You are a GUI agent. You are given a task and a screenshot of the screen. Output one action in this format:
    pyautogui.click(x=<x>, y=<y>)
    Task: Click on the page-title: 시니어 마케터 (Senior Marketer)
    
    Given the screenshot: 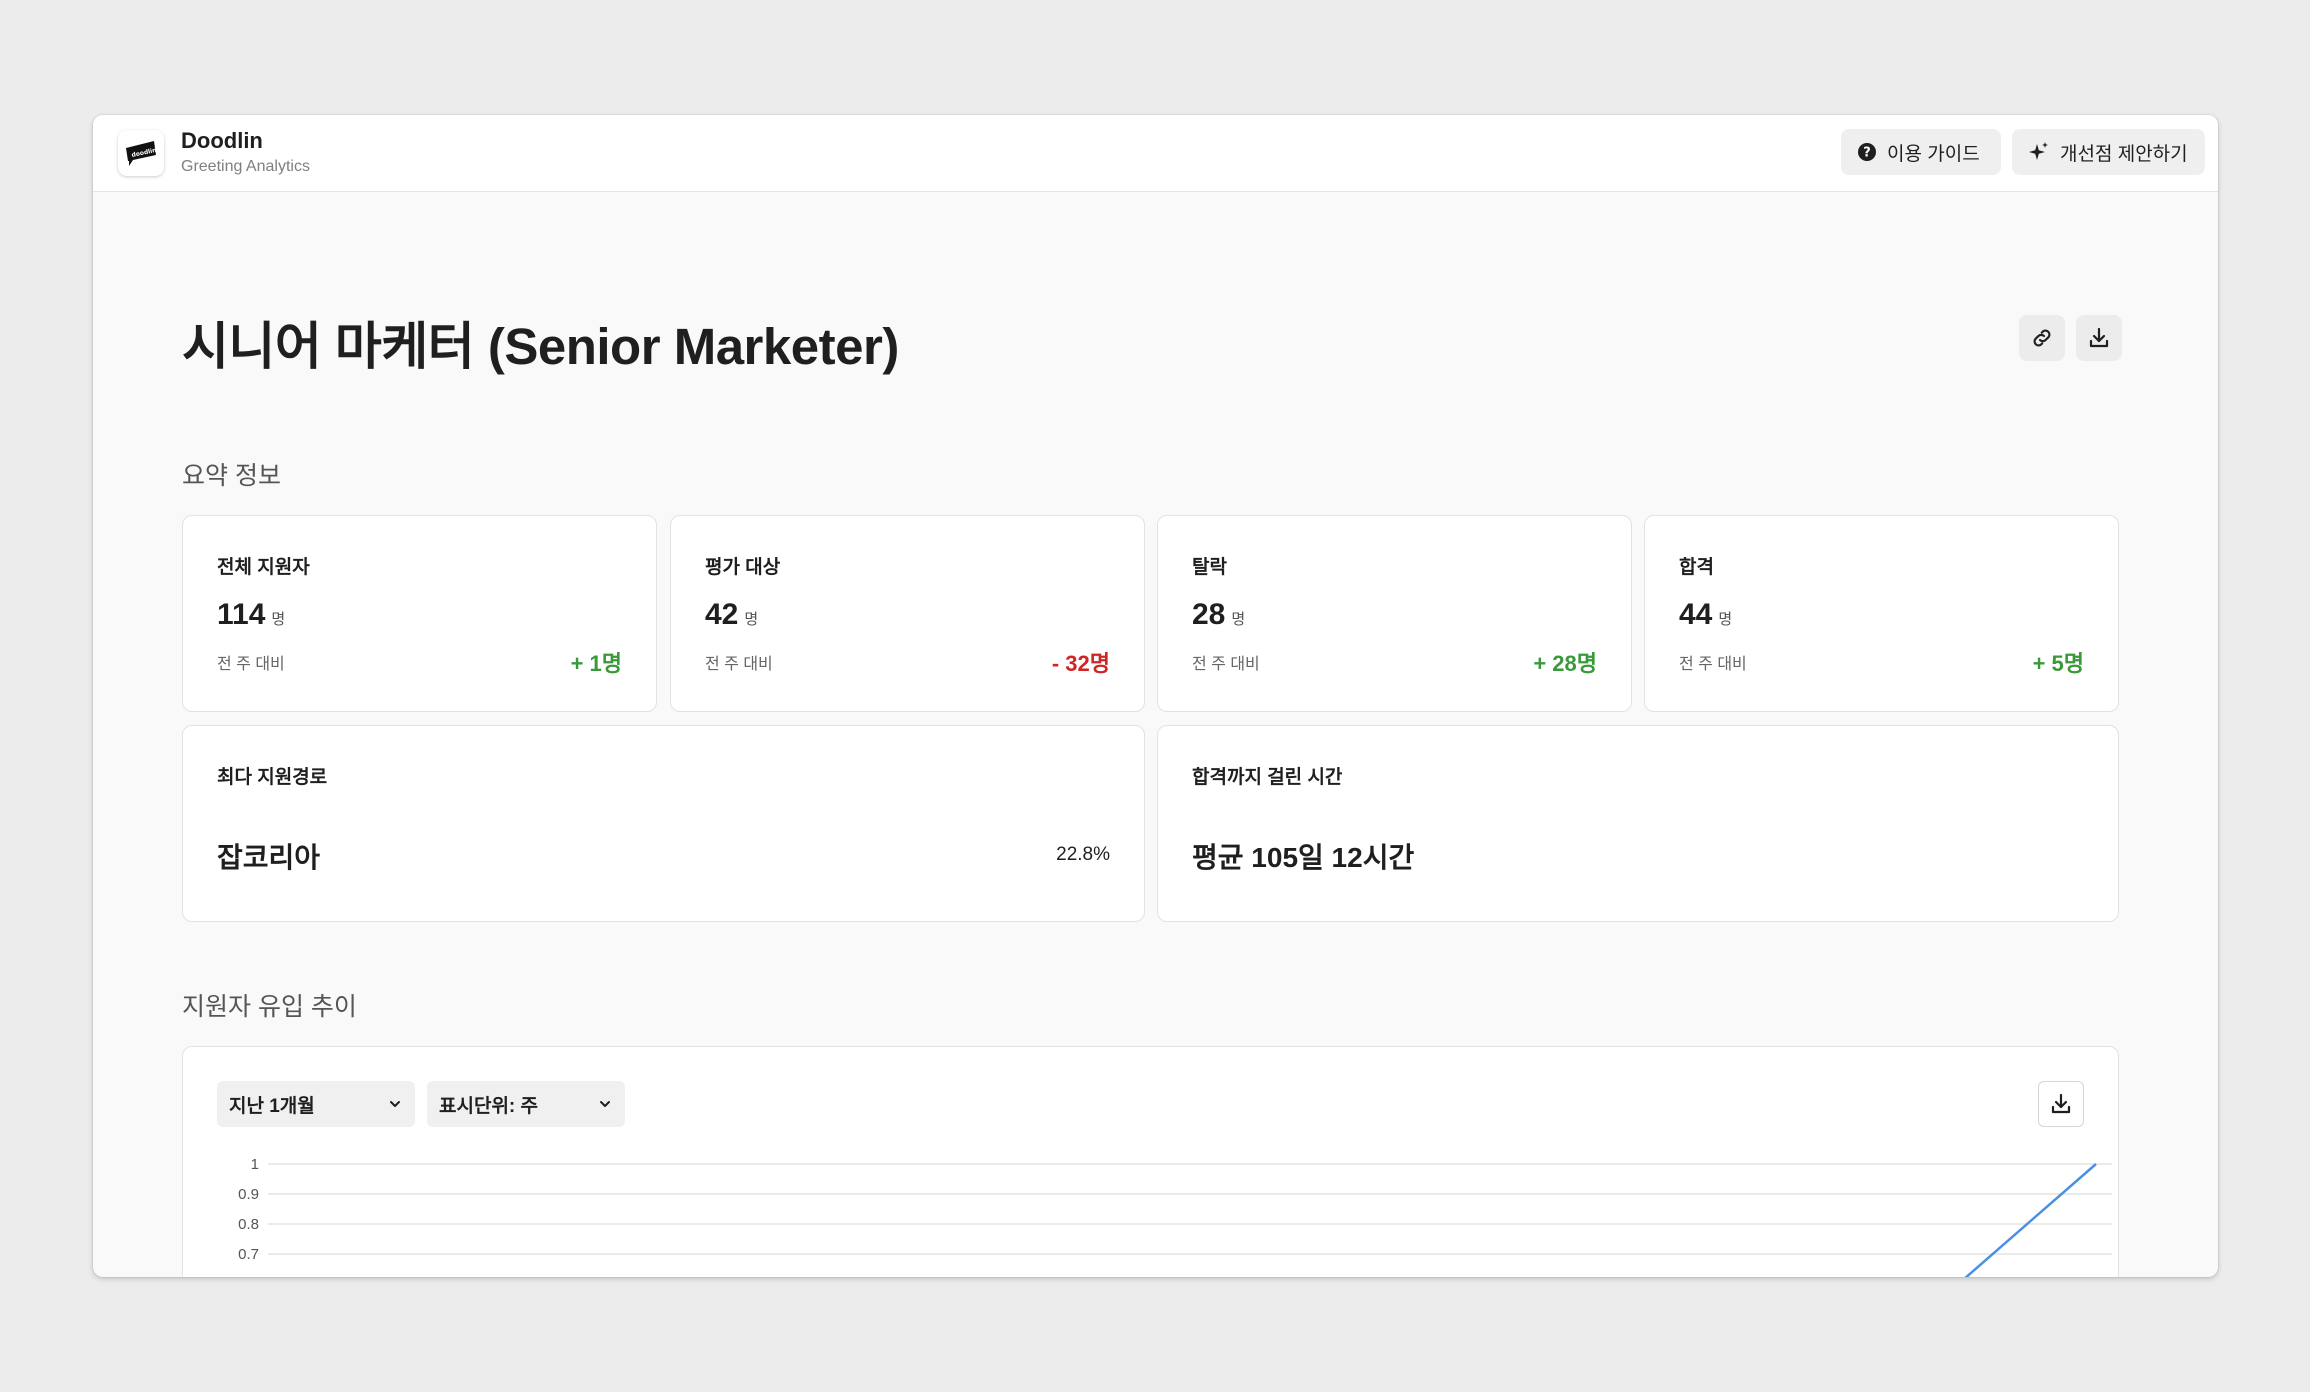 What is the action you would take?
    pyautogui.click(x=540, y=346)
    